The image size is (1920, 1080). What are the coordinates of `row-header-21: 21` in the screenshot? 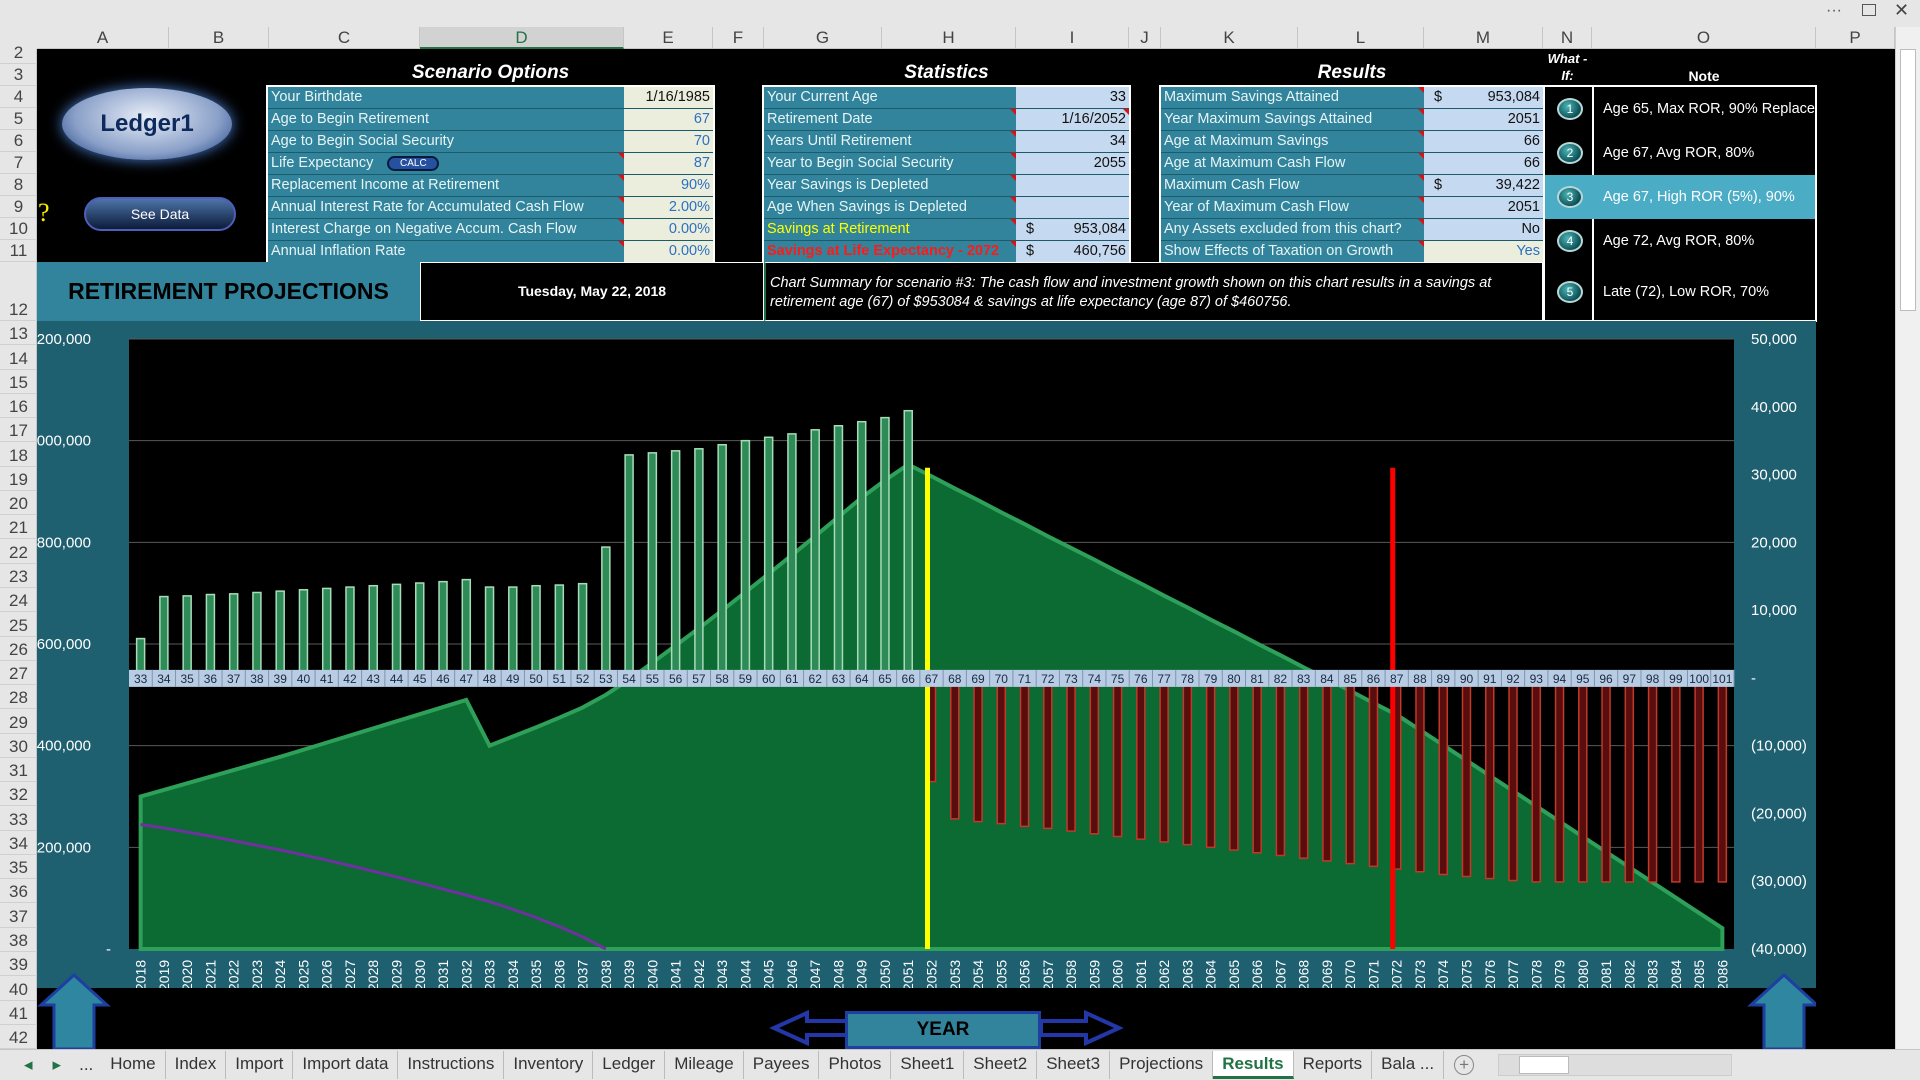 It's located at (18, 527).